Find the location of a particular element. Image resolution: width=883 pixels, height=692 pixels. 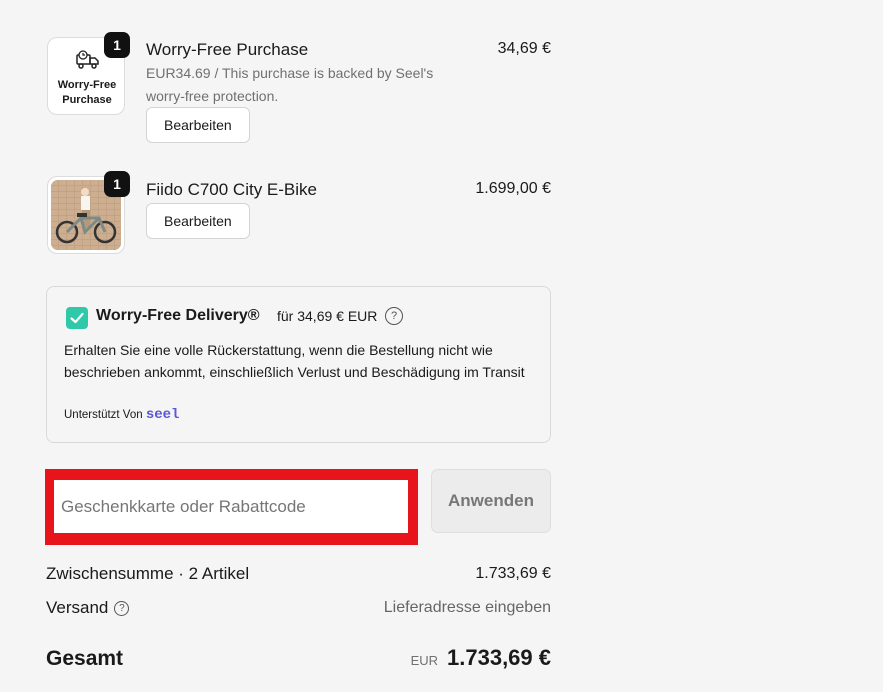

item-title: Worry-Free Purchase is located at coordinates (227, 49).